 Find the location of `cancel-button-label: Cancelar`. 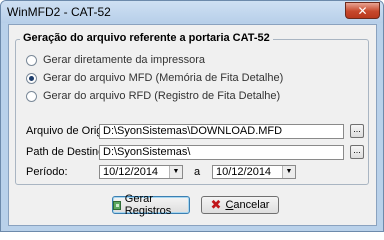

cancel-button-label: Cancelar is located at coordinates (247, 205).